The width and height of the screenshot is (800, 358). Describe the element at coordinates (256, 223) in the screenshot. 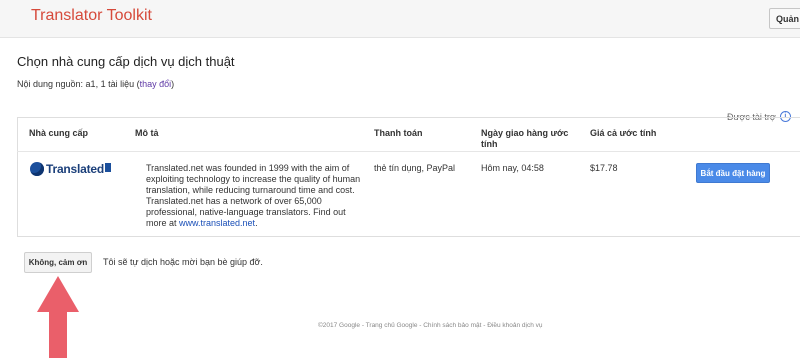

I see `description-end: .` at that location.